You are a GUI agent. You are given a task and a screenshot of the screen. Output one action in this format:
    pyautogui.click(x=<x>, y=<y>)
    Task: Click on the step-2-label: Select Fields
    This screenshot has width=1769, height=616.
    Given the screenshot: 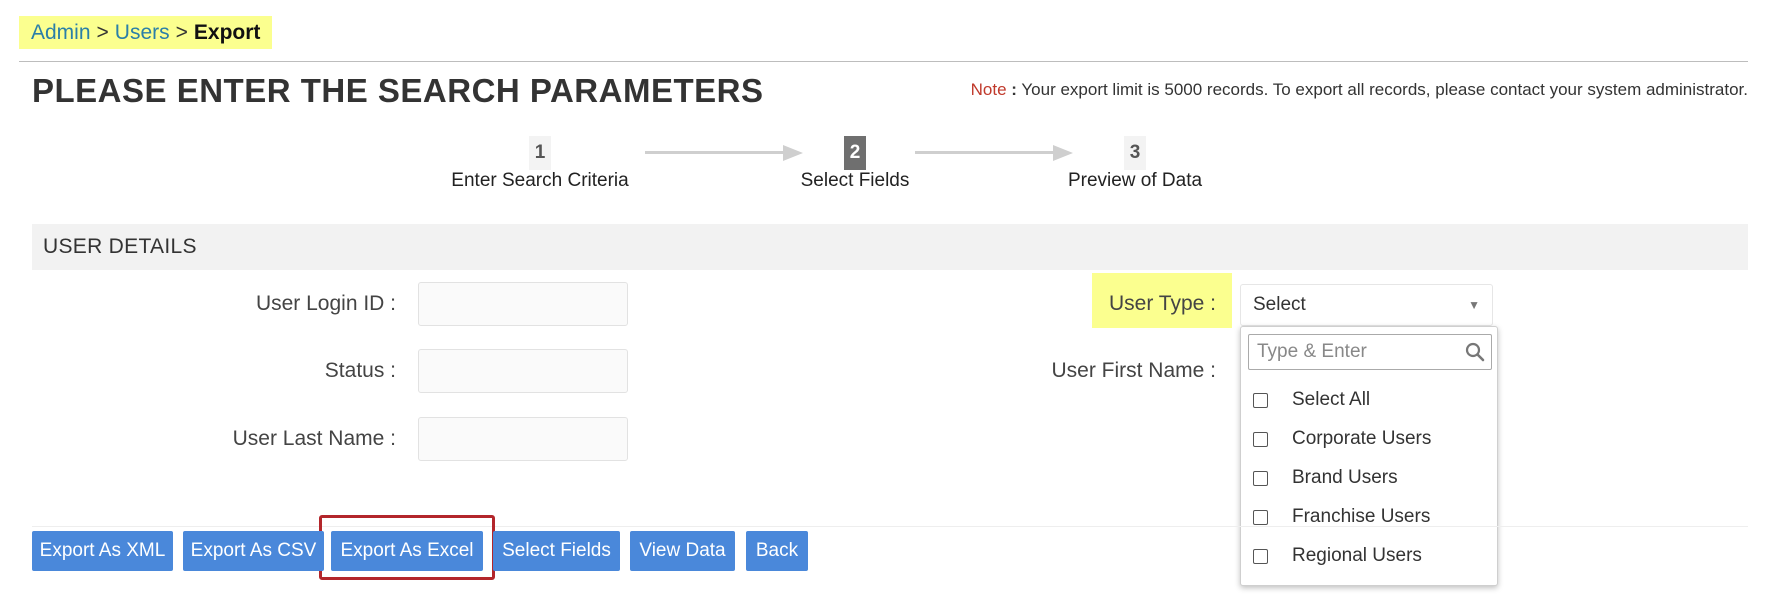 What is the action you would take?
    pyautogui.click(x=855, y=180)
    